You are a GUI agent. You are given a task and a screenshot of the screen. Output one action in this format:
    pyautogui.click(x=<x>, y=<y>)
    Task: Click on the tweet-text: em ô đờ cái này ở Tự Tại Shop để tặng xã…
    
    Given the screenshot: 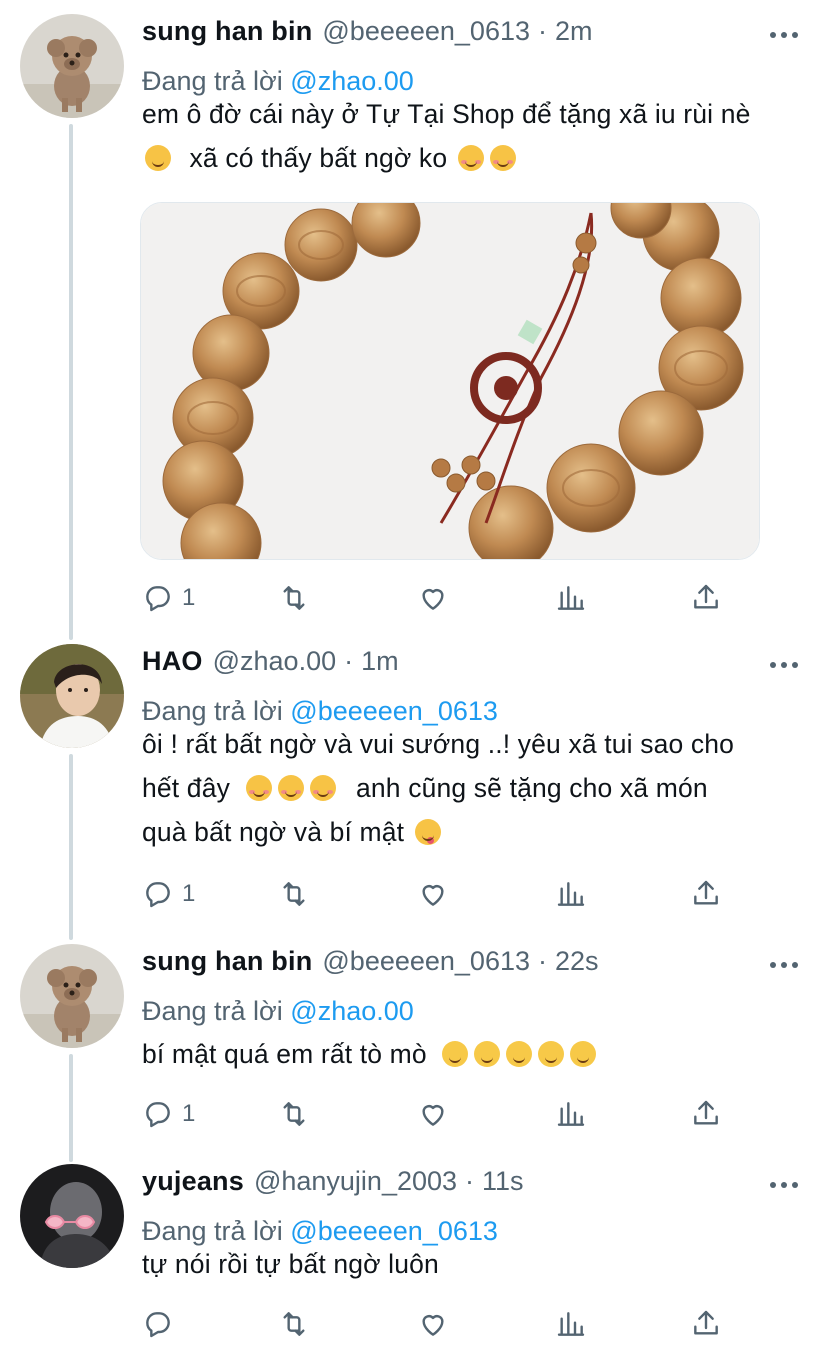 What is the action you would take?
    pyautogui.click(x=477, y=136)
    